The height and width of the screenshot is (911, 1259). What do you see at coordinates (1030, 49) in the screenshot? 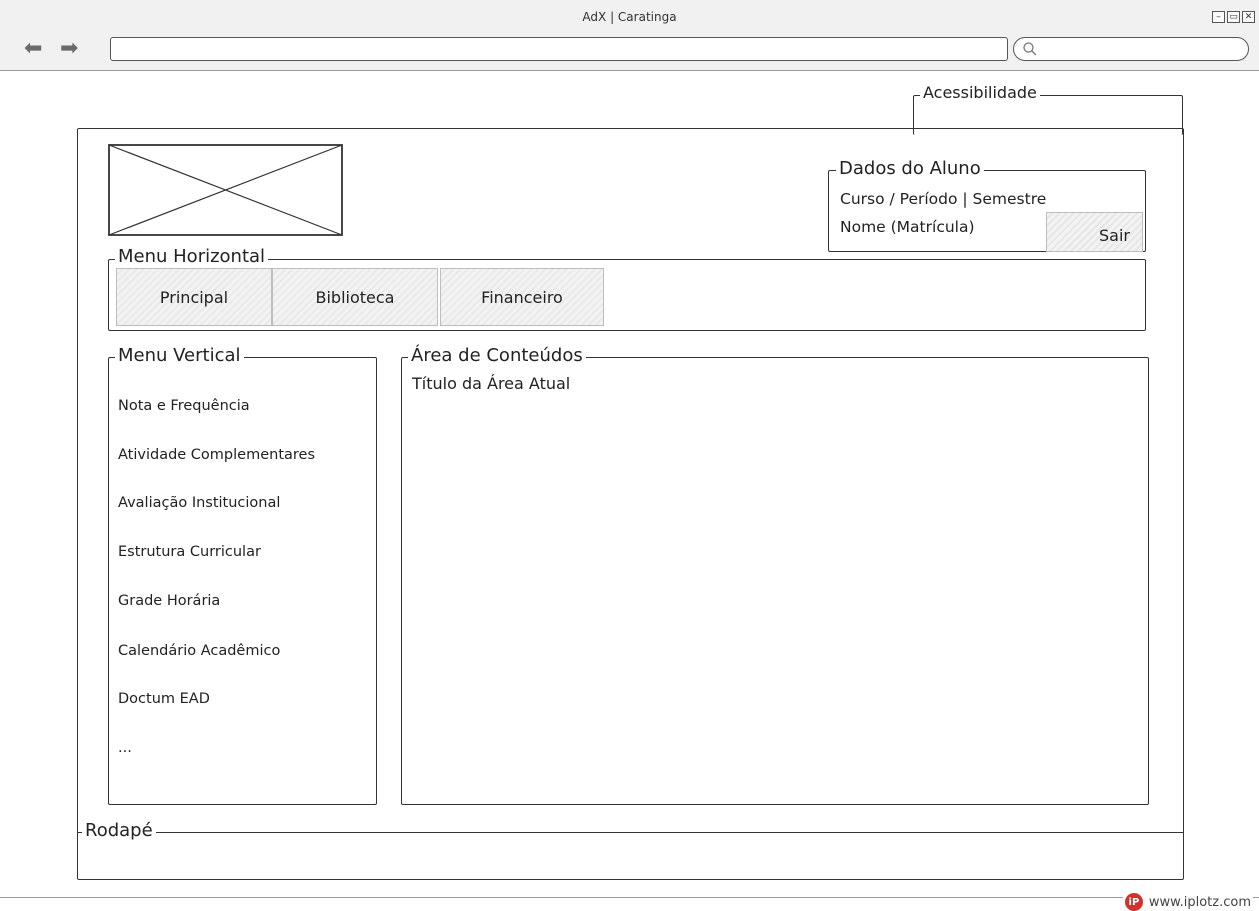
I see `search-icon` at bounding box center [1030, 49].